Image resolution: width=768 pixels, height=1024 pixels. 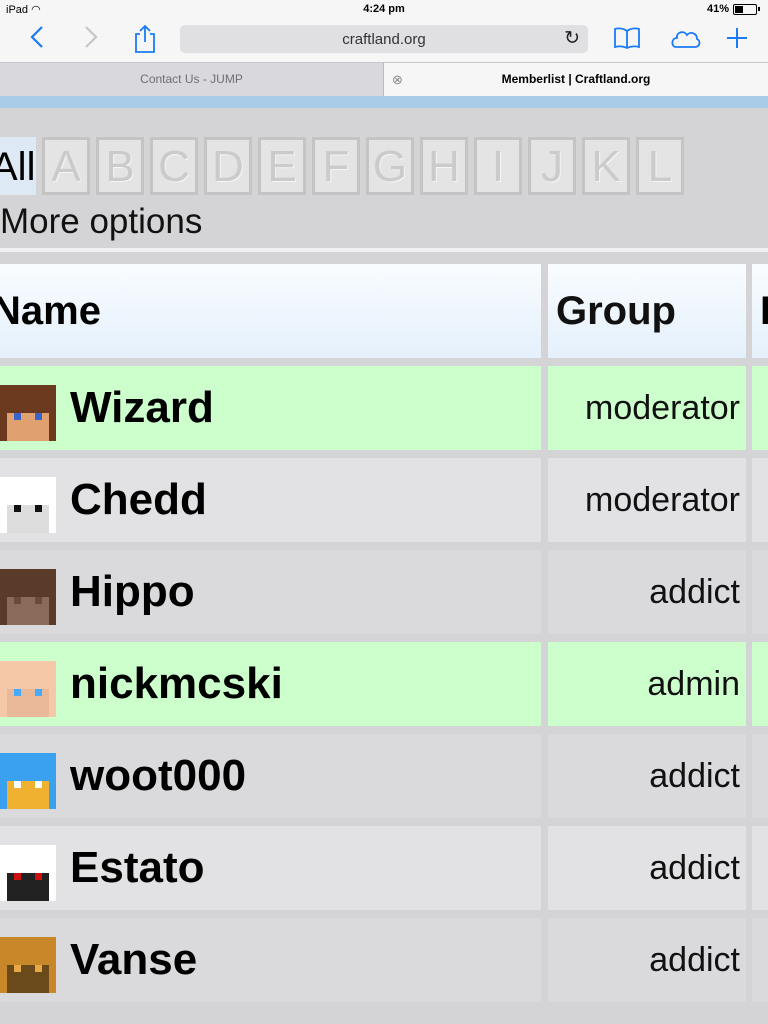 What do you see at coordinates (228, 166) in the screenshot?
I see `letter-filter-d: D` at bounding box center [228, 166].